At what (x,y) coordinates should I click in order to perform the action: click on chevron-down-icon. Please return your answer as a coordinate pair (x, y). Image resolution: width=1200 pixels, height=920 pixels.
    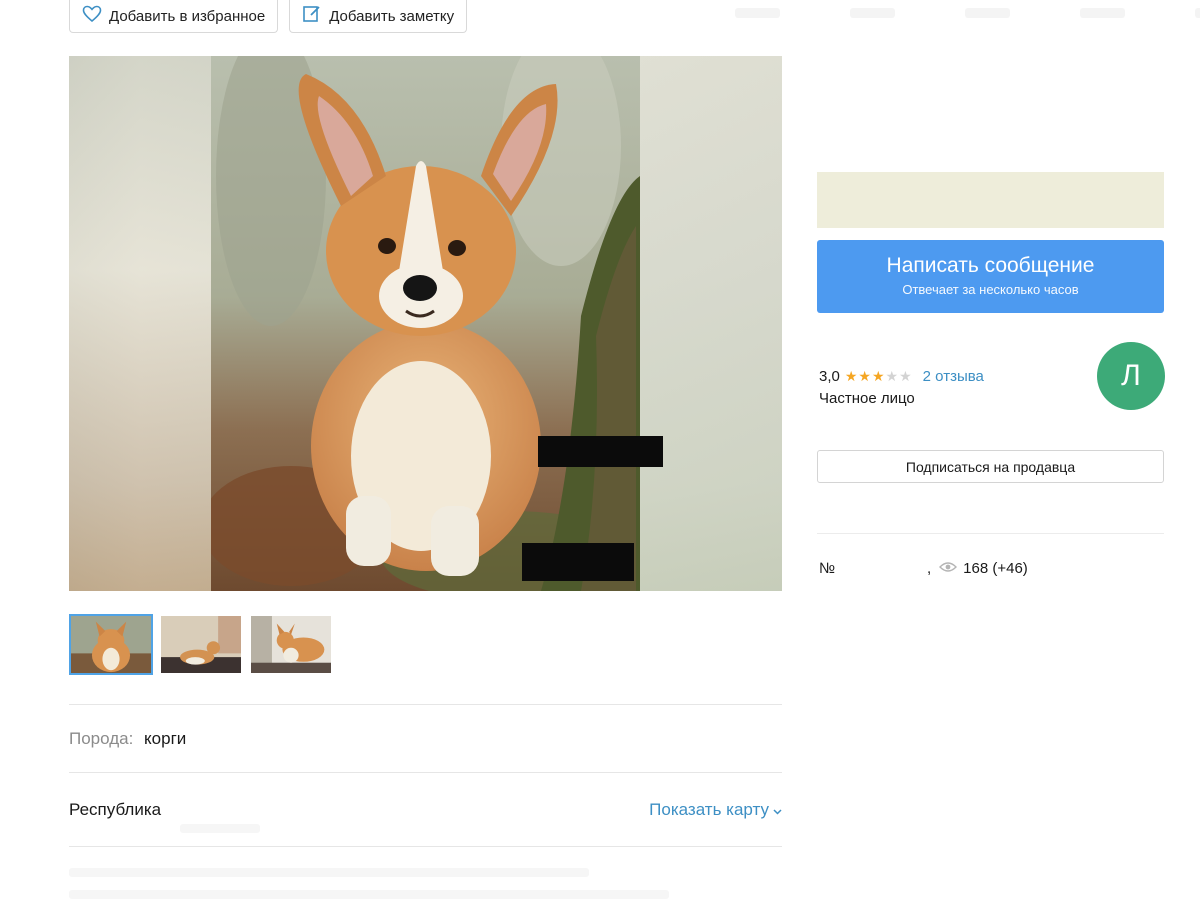
    Looking at the image, I should click on (777, 810).